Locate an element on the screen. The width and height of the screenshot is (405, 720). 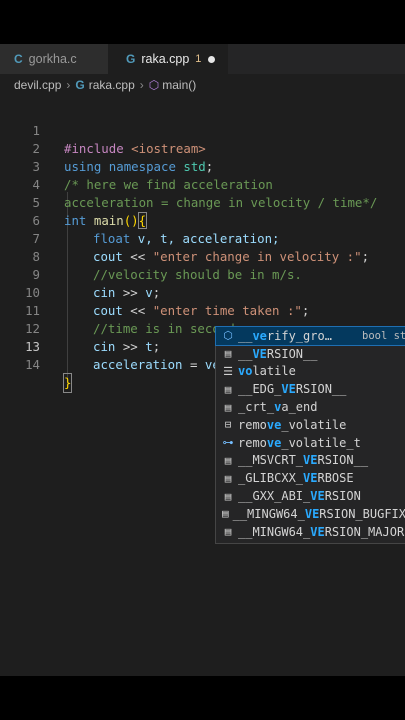
code-line-3: 3 /* here we find acceleration is located at coordinates (202, 166).